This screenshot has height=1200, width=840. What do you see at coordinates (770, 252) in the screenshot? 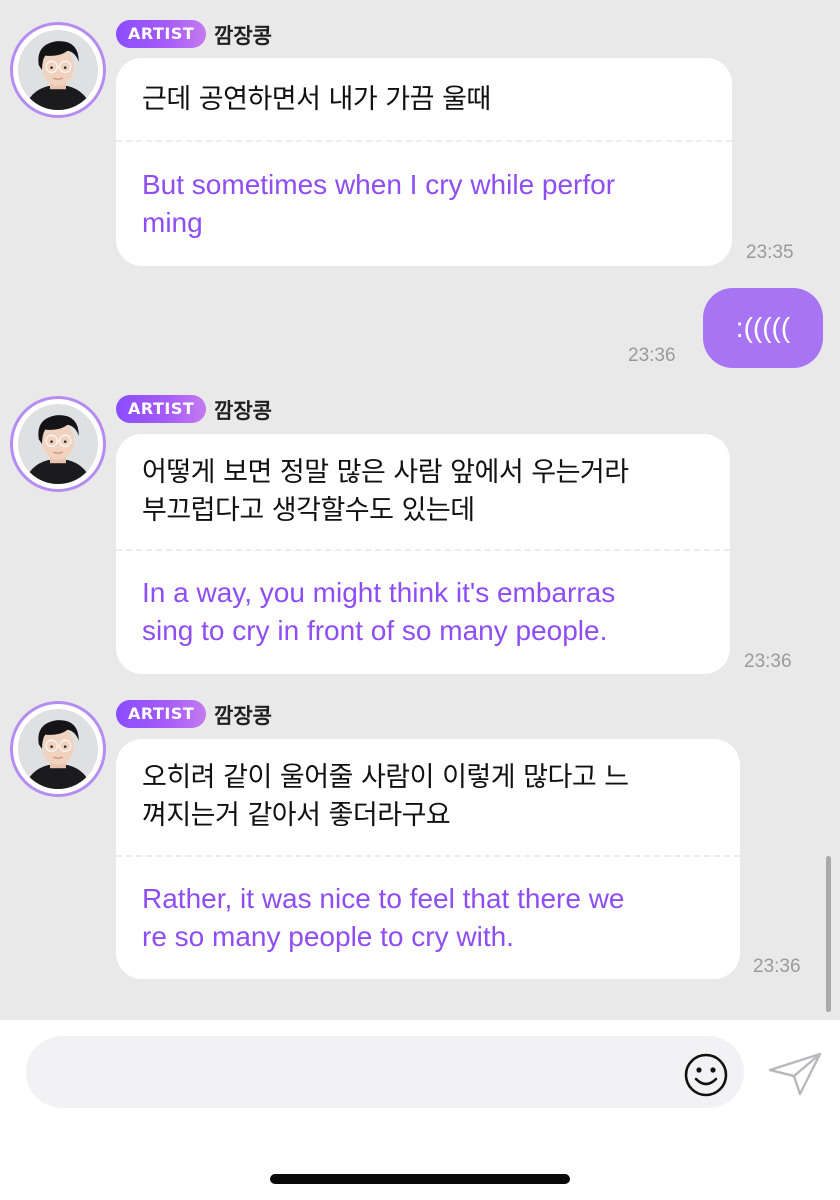
I see `message-time: 23:35` at bounding box center [770, 252].